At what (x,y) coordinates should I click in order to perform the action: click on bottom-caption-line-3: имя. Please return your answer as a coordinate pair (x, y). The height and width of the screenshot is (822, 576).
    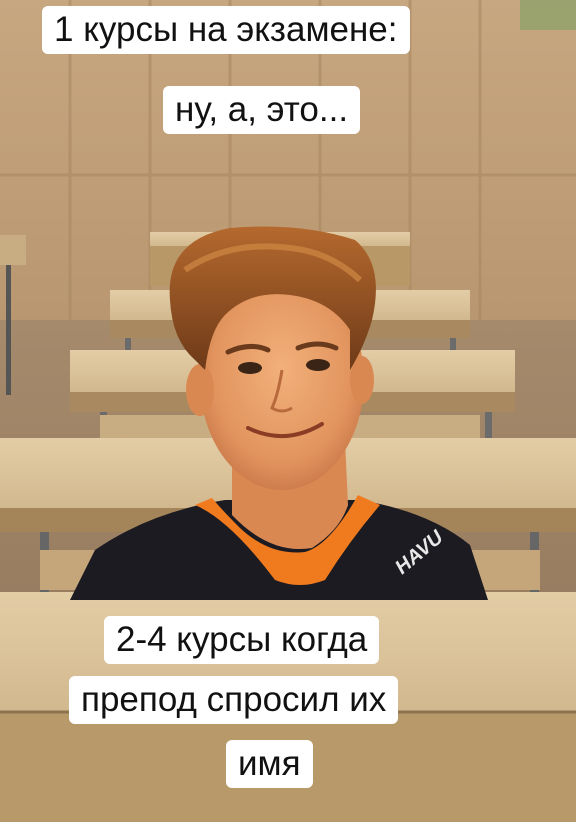
    Looking at the image, I should click on (269, 764).